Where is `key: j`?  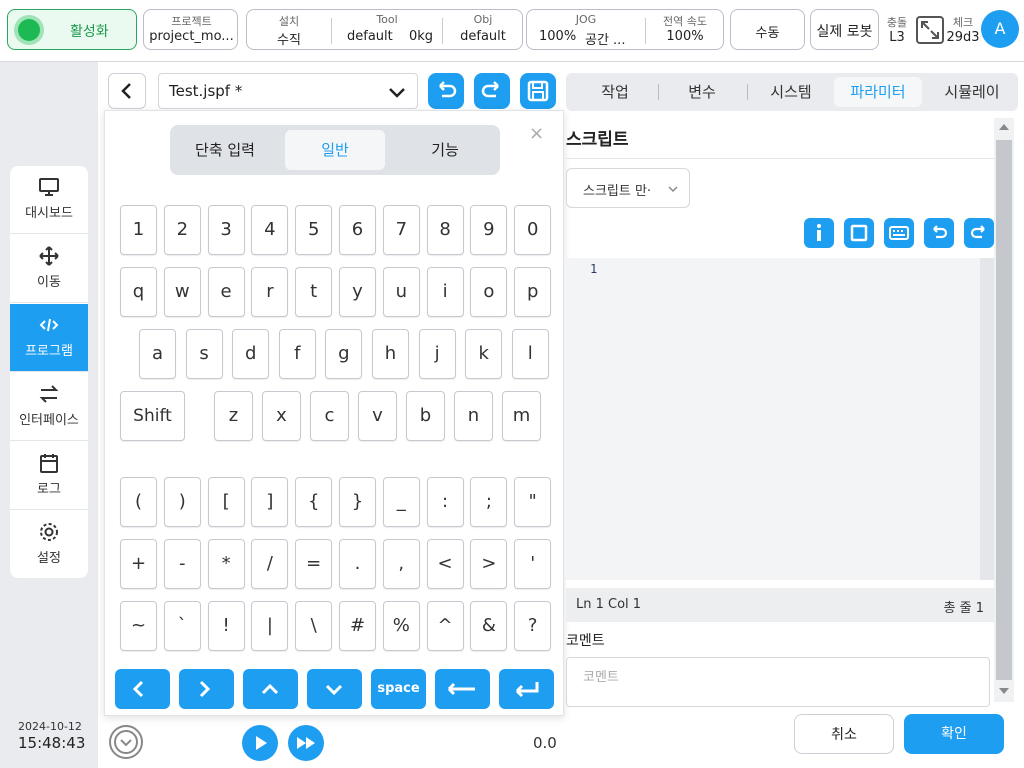
key: j is located at coordinates (437, 354).